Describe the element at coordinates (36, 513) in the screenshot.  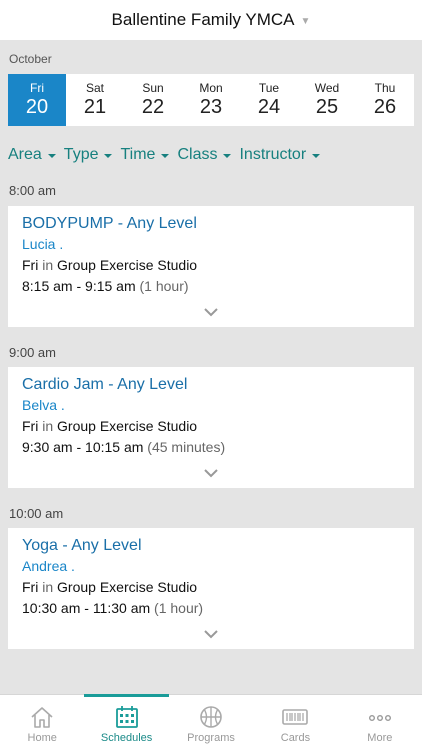
I see `time-section-header: 10:00 am` at that location.